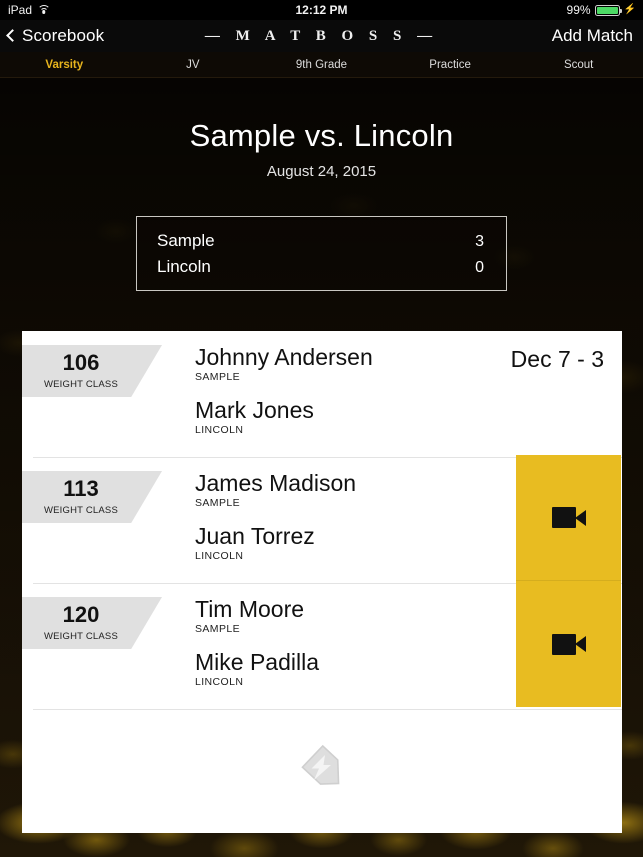  Describe the element at coordinates (64, 65) in the screenshot. I see `tab-varsity: Varsity` at that location.